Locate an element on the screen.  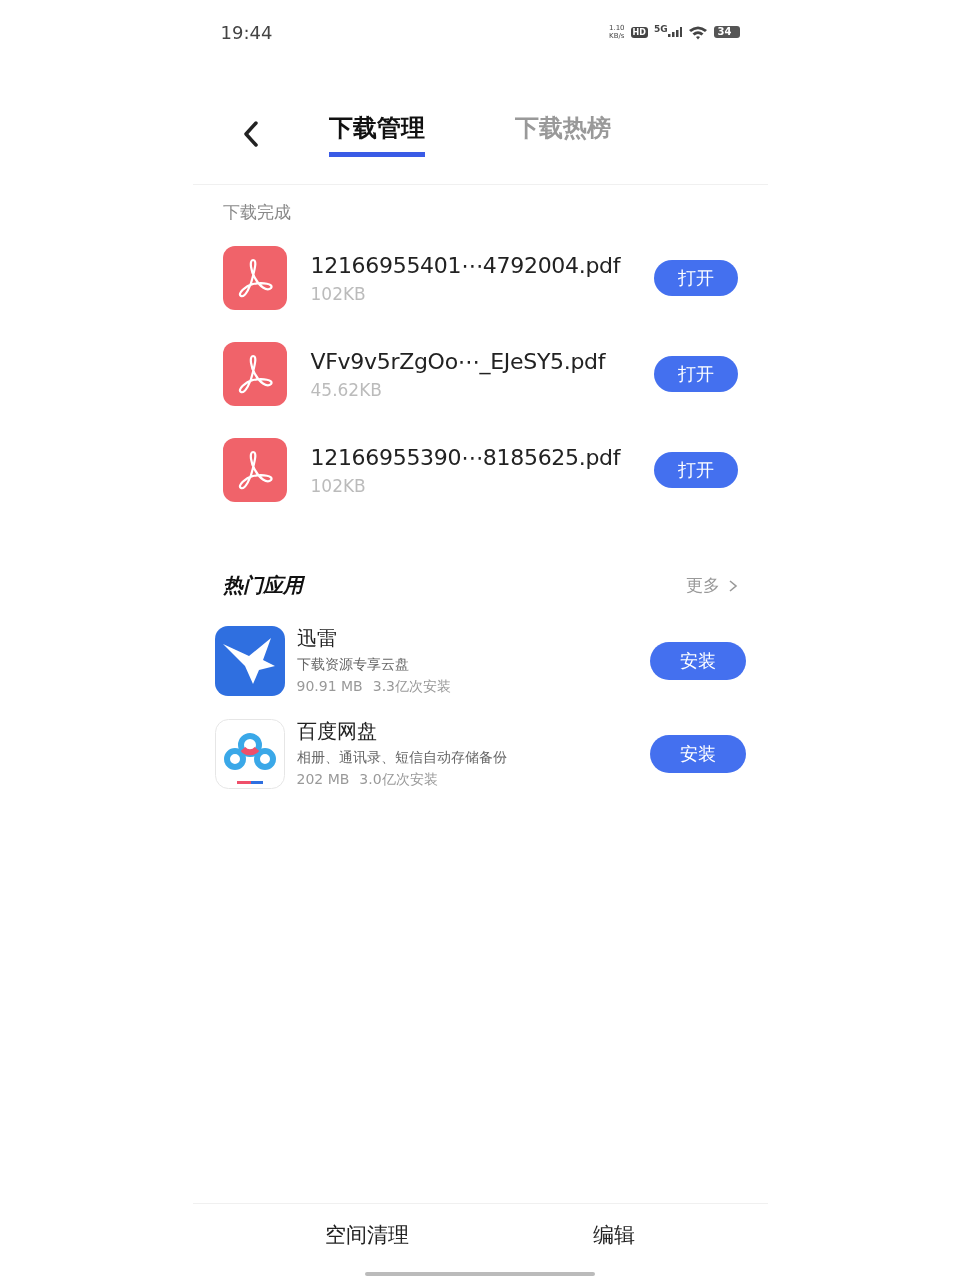
file-size: 45.62KB is located at coordinates (346, 389).